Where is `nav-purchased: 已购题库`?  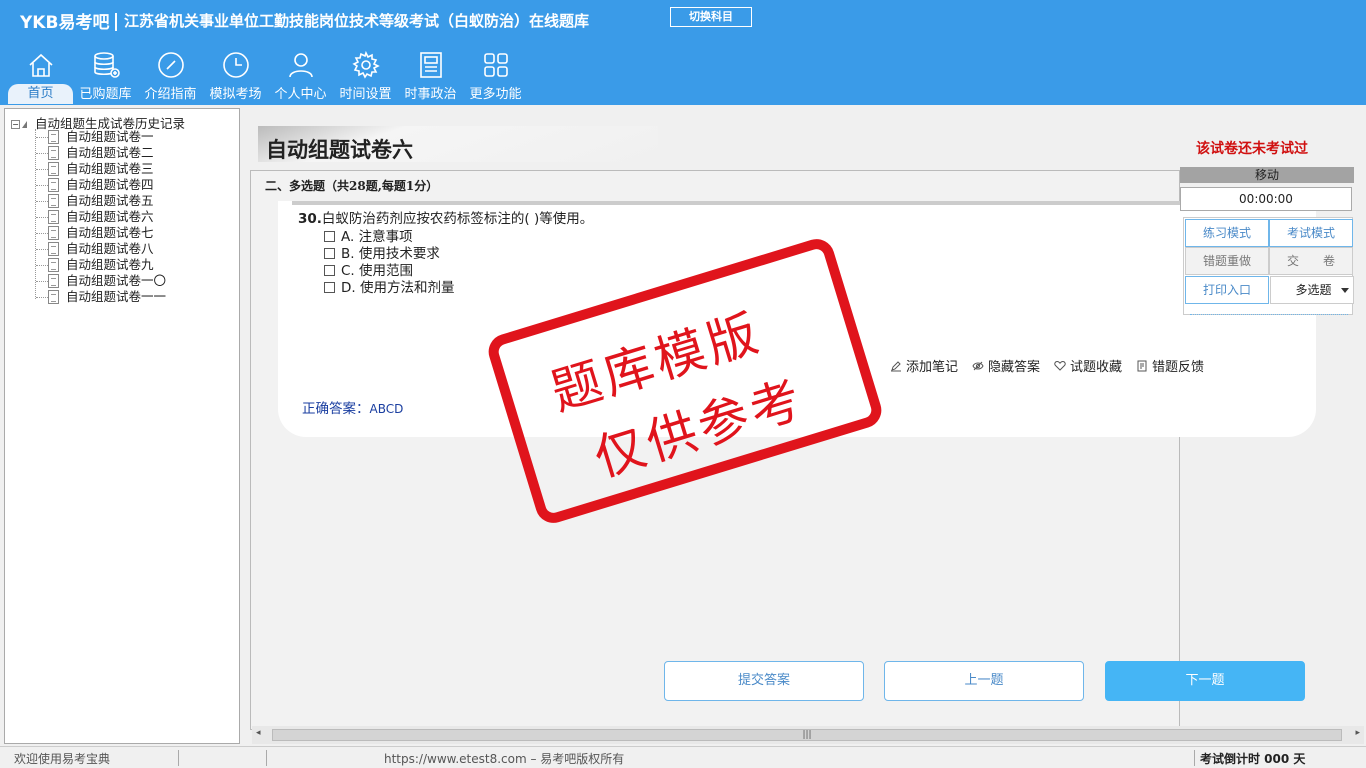 nav-purchased: 已购题库 is located at coordinates (105, 76).